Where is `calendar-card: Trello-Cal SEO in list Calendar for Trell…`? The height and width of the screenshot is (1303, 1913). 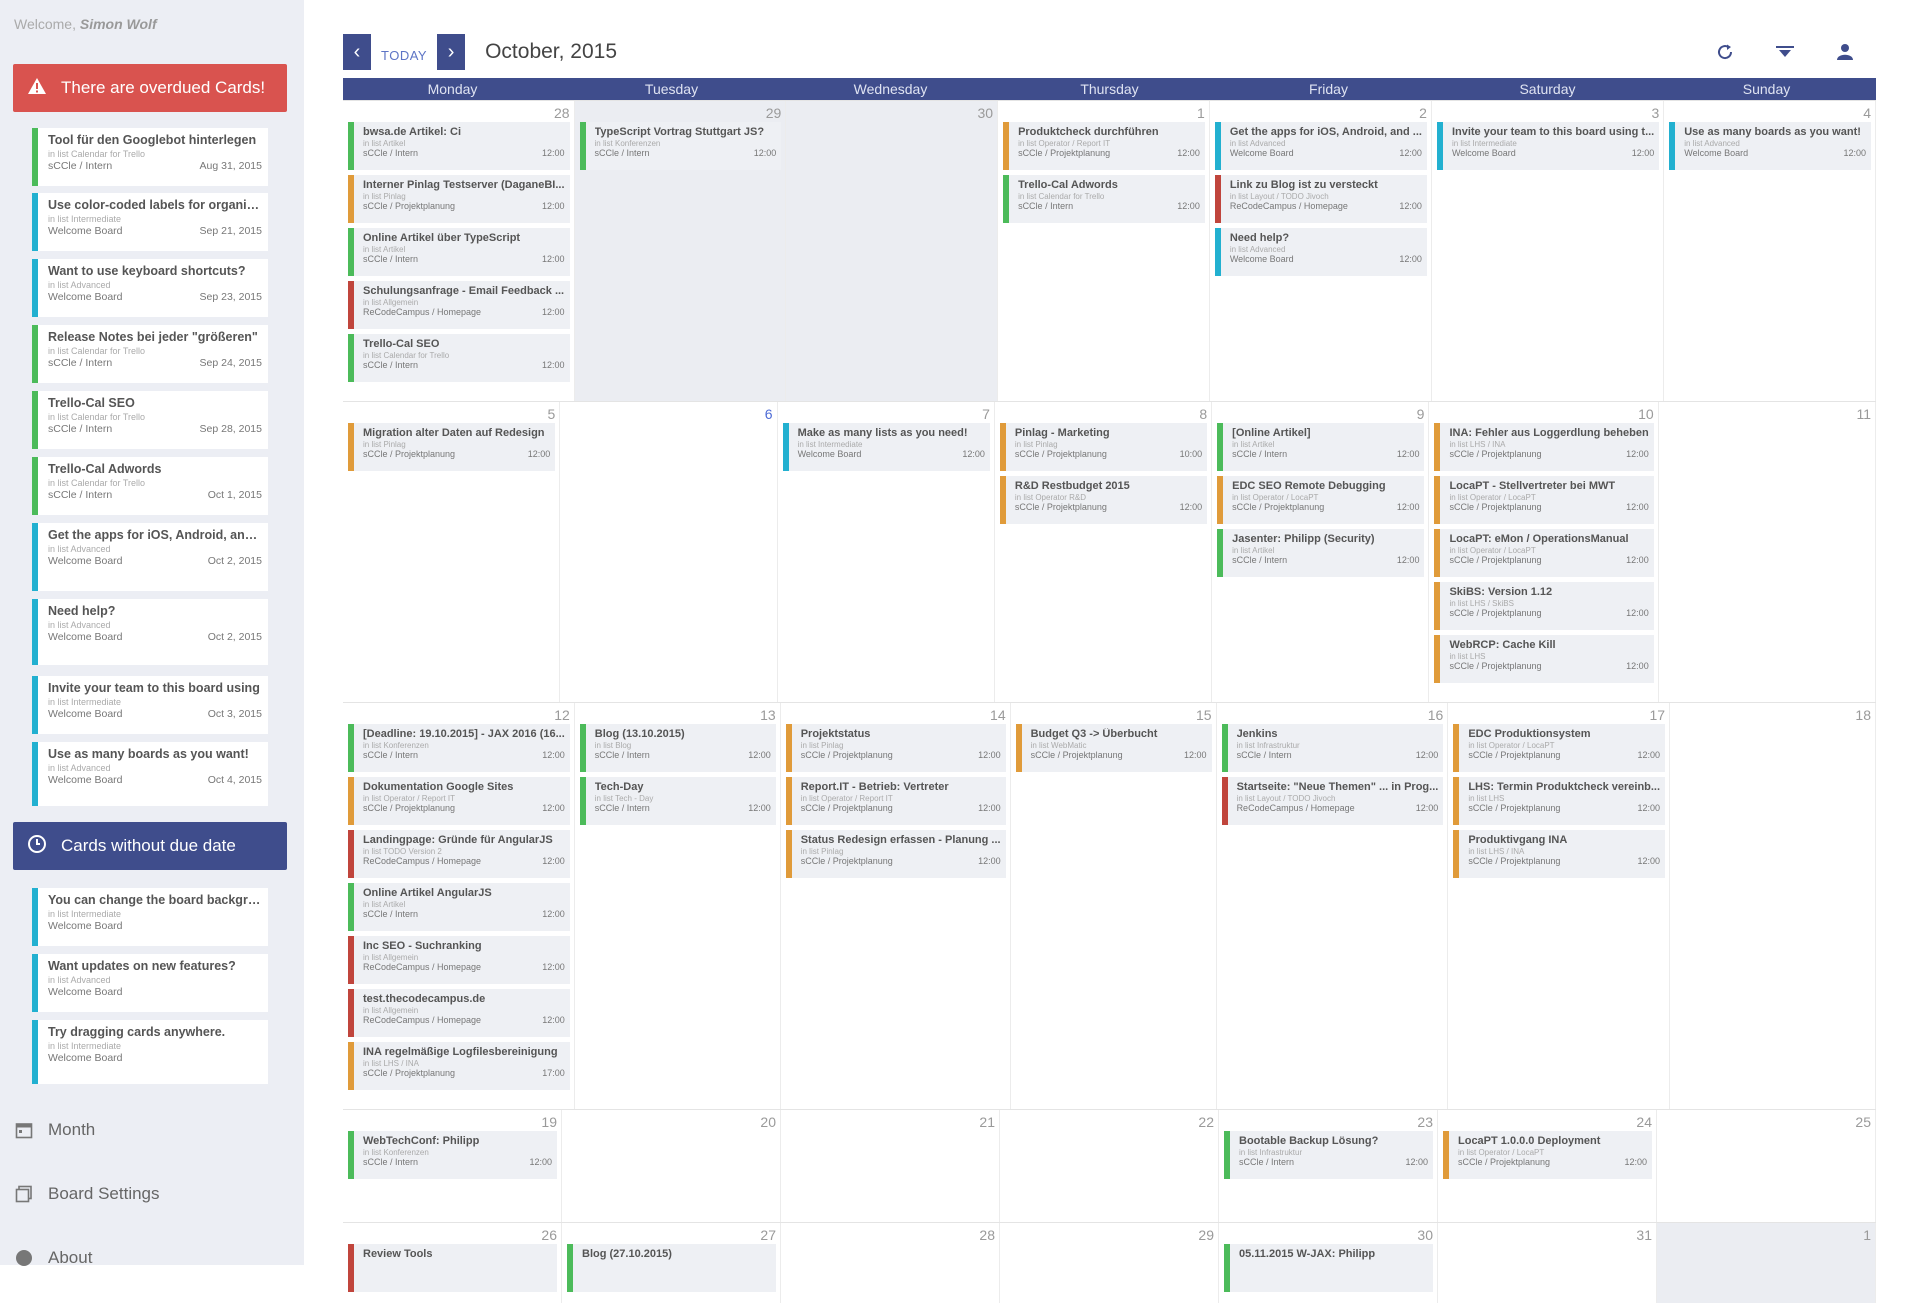
calendar-card: Trello-Cal SEO in list Calendar for Trell… is located at coordinates (459, 358).